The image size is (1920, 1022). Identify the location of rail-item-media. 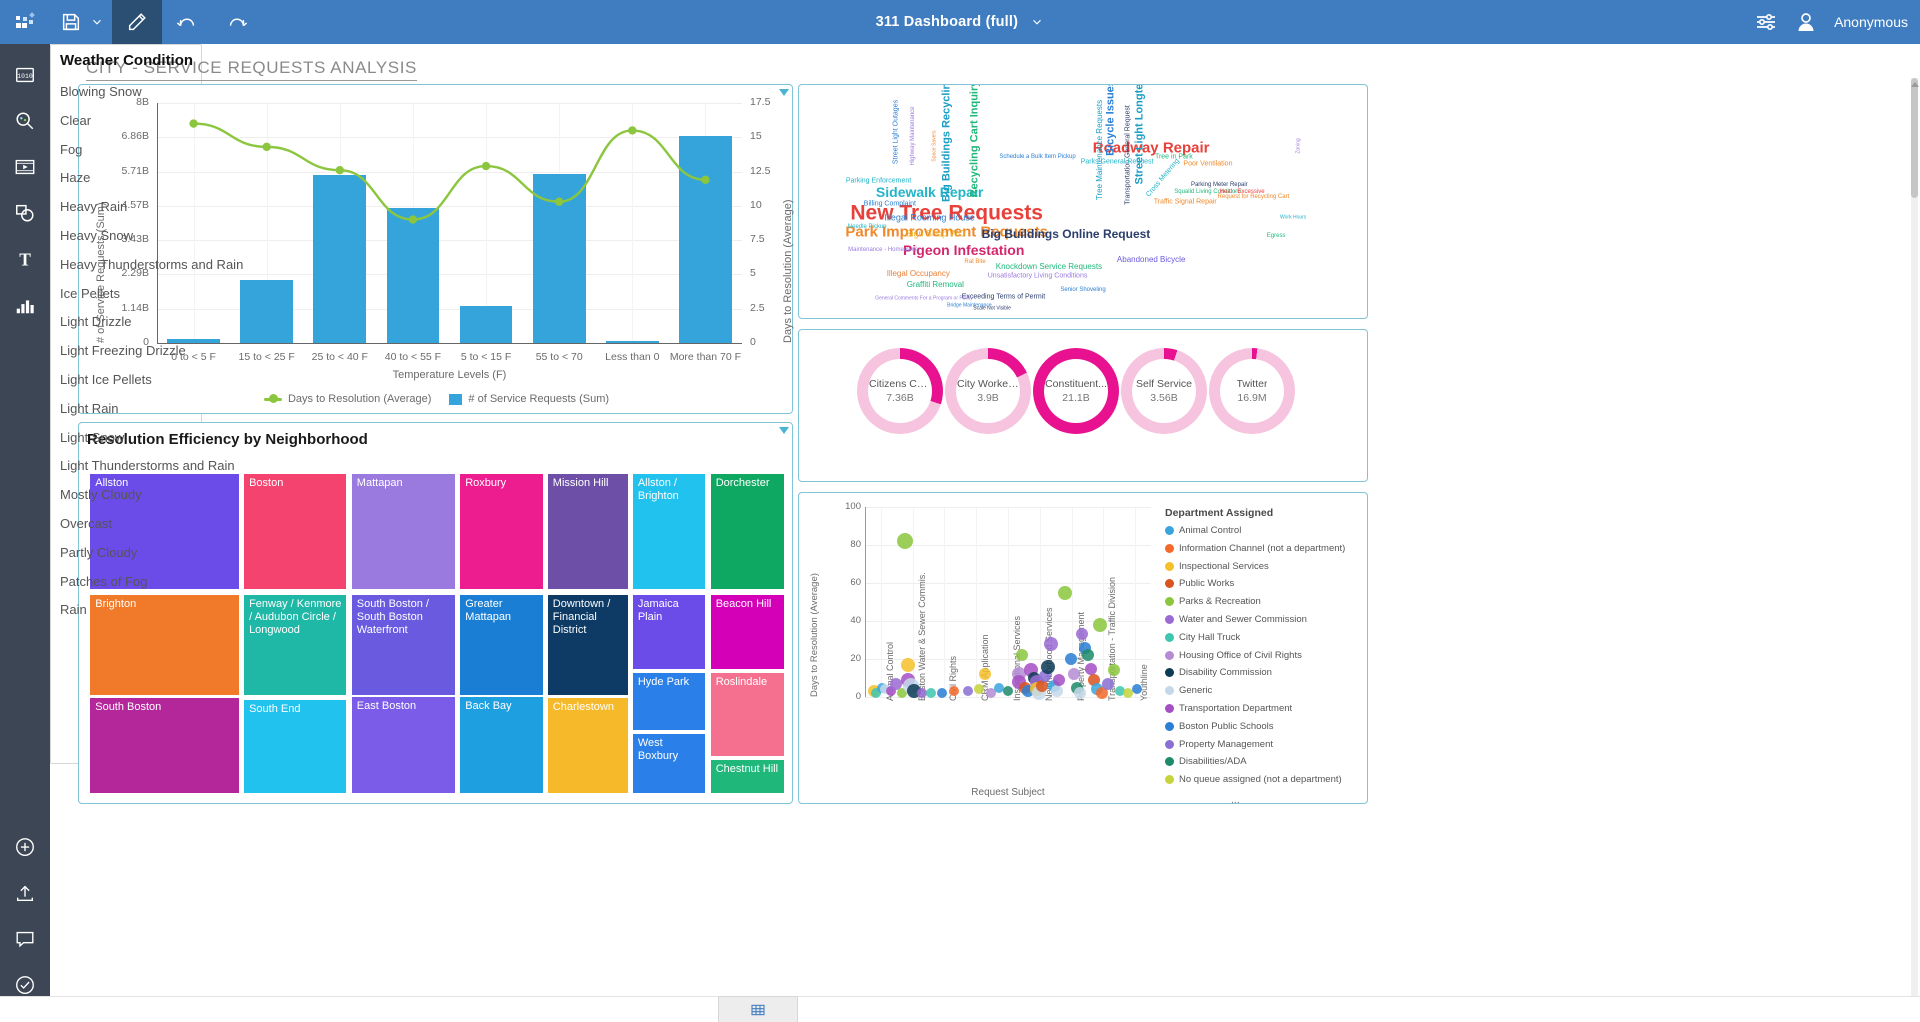
(25, 167).